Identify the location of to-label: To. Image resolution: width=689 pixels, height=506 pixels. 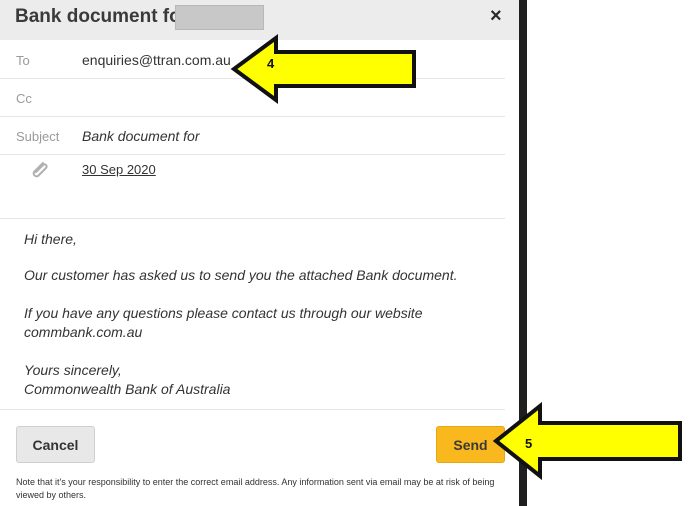
(23, 60).